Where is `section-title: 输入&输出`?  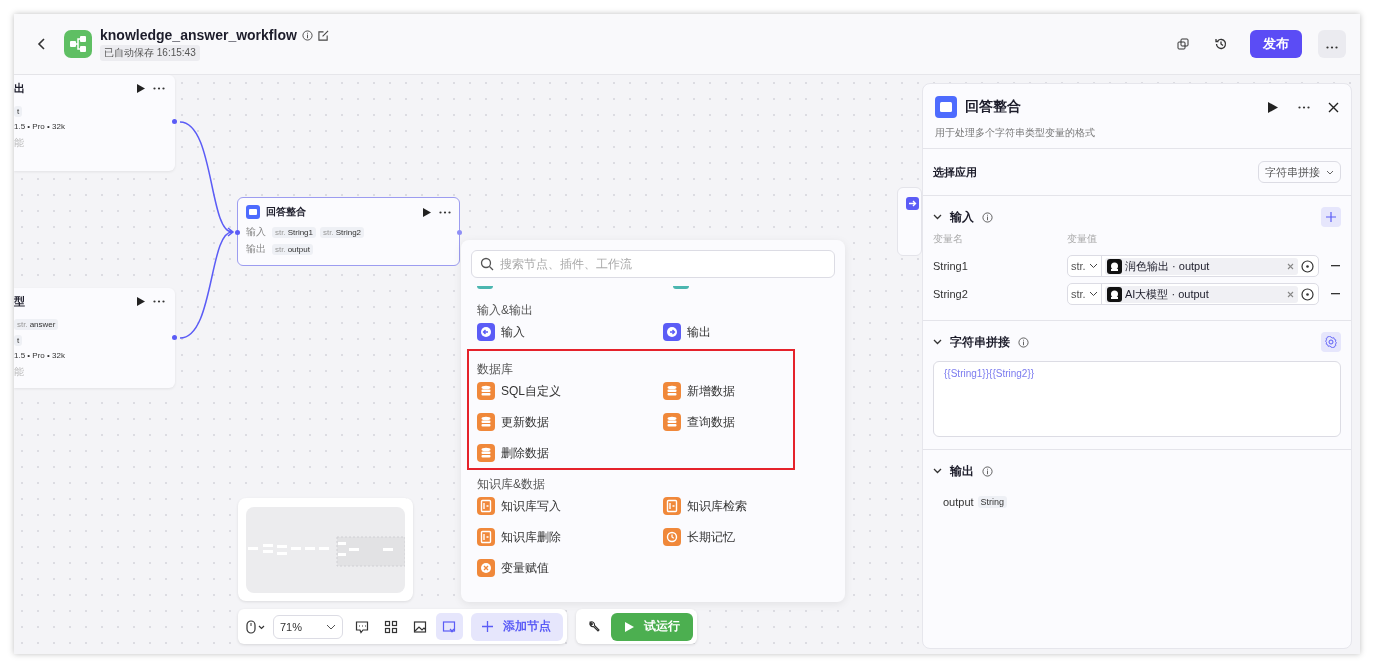 section-title: 输入&输出 is located at coordinates (505, 310).